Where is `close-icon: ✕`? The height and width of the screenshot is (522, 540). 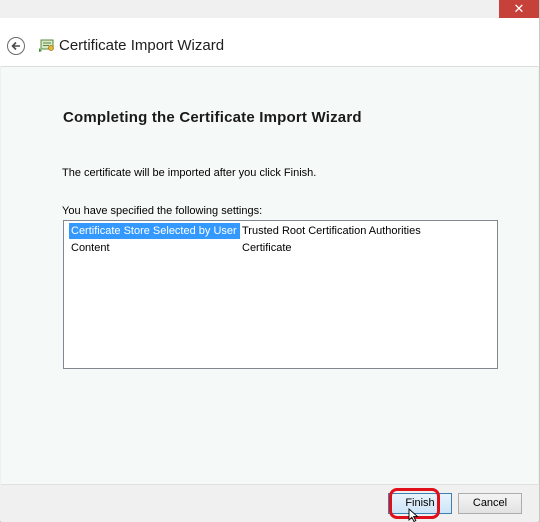 close-icon: ✕ is located at coordinates (519, 8).